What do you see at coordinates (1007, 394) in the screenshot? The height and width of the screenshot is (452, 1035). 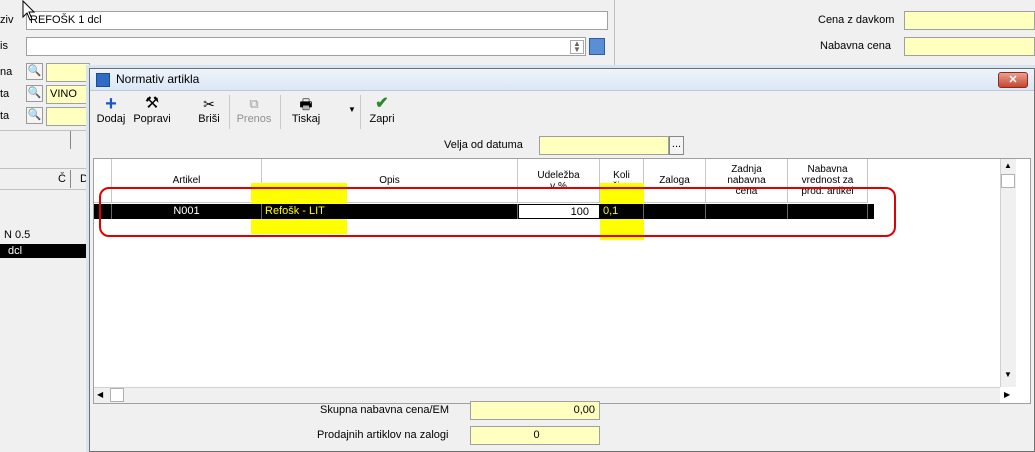 I see `scroll-right-icon: ▶` at bounding box center [1007, 394].